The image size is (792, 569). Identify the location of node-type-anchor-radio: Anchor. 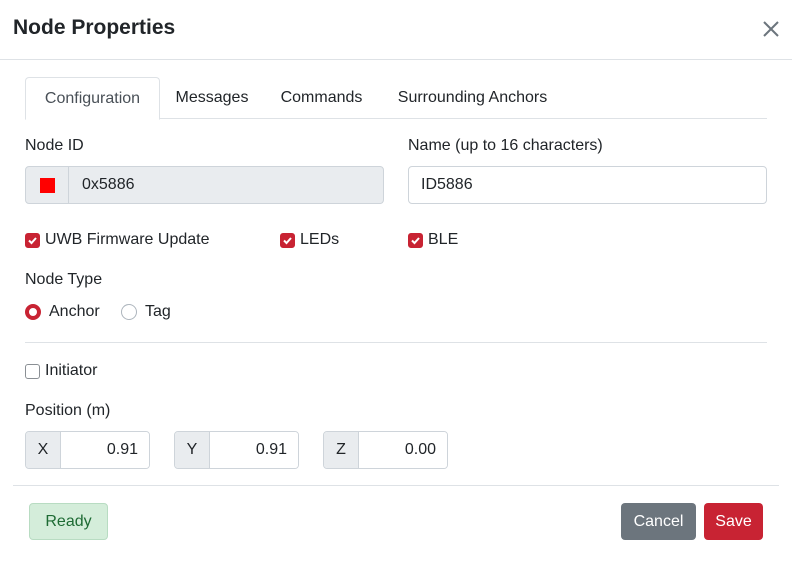
(62, 312).